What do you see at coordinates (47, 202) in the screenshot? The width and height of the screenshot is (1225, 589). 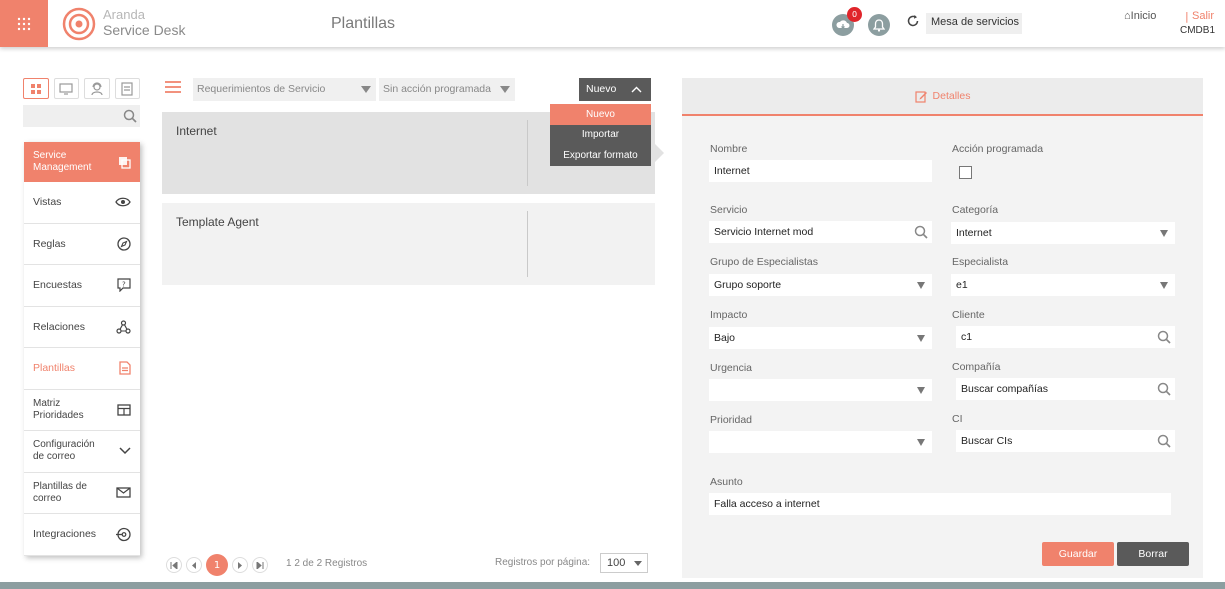 I see `sidebar-item-label: Vistas` at bounding box center [47, 202].